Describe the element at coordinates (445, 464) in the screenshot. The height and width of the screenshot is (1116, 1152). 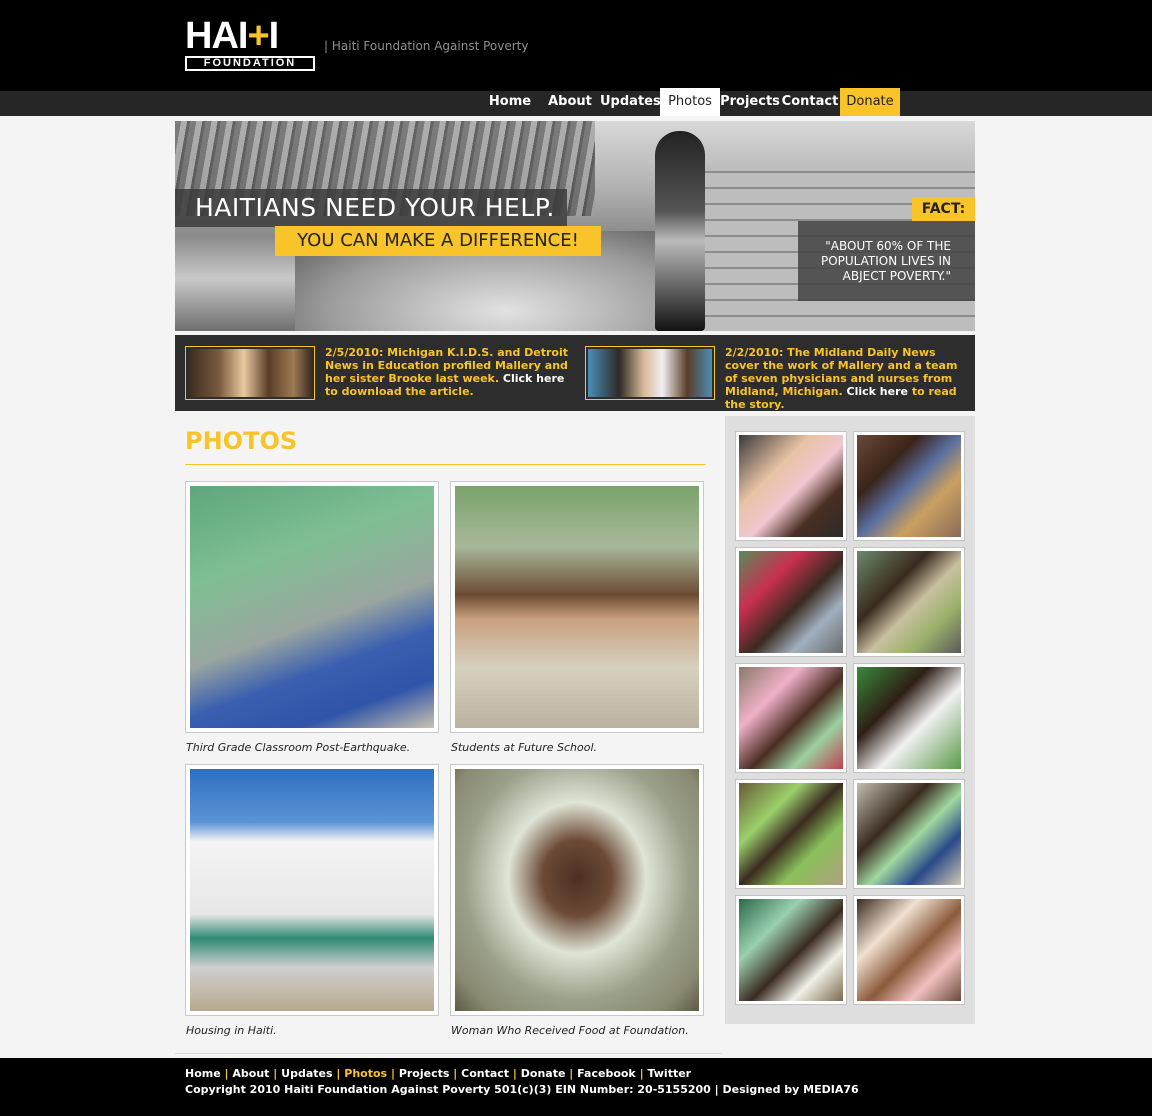
I see `title-divider` at that location.